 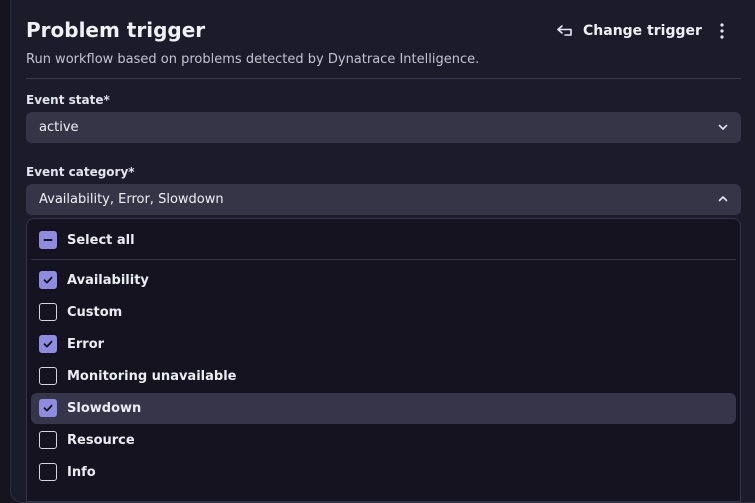 What do you see at coordinates (383, 376) in the screenshot?
I see `category-option-monitoring-unavailable: Monitoring unavailable` at bounding box center [383, 376].